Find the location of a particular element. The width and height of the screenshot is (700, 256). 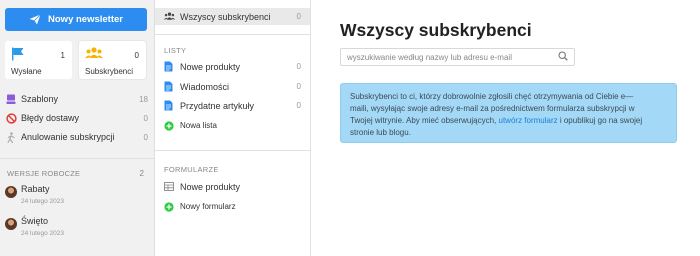

list-item: Nowe produkty 0 is located at coordinates (232, 66).